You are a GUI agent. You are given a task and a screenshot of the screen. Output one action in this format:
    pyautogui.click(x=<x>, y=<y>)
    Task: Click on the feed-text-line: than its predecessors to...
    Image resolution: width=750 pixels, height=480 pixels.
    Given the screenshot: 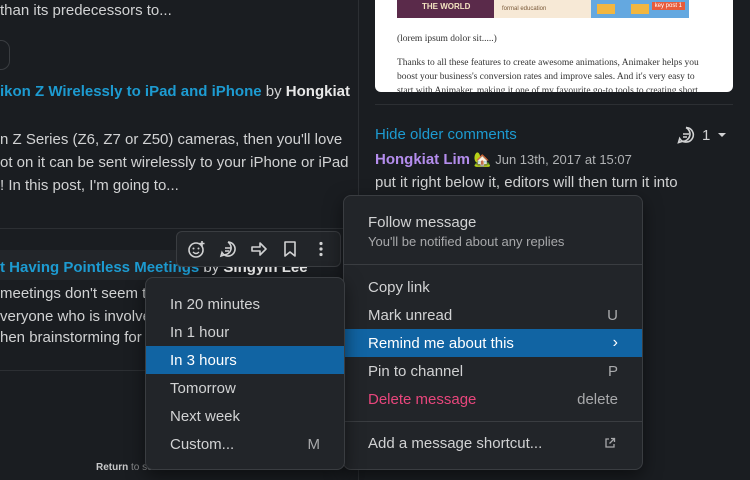 What is the action you would take?
    pyautogui.click(x=86, y=10)
    